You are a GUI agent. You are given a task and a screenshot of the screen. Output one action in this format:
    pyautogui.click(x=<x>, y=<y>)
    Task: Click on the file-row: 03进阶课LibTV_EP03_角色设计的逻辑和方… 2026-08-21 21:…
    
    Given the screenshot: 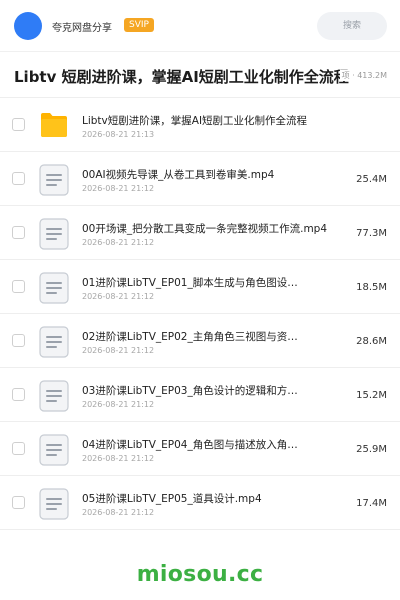 What is the action you would take?
    pyautogui.click(x=200, y=395)
    